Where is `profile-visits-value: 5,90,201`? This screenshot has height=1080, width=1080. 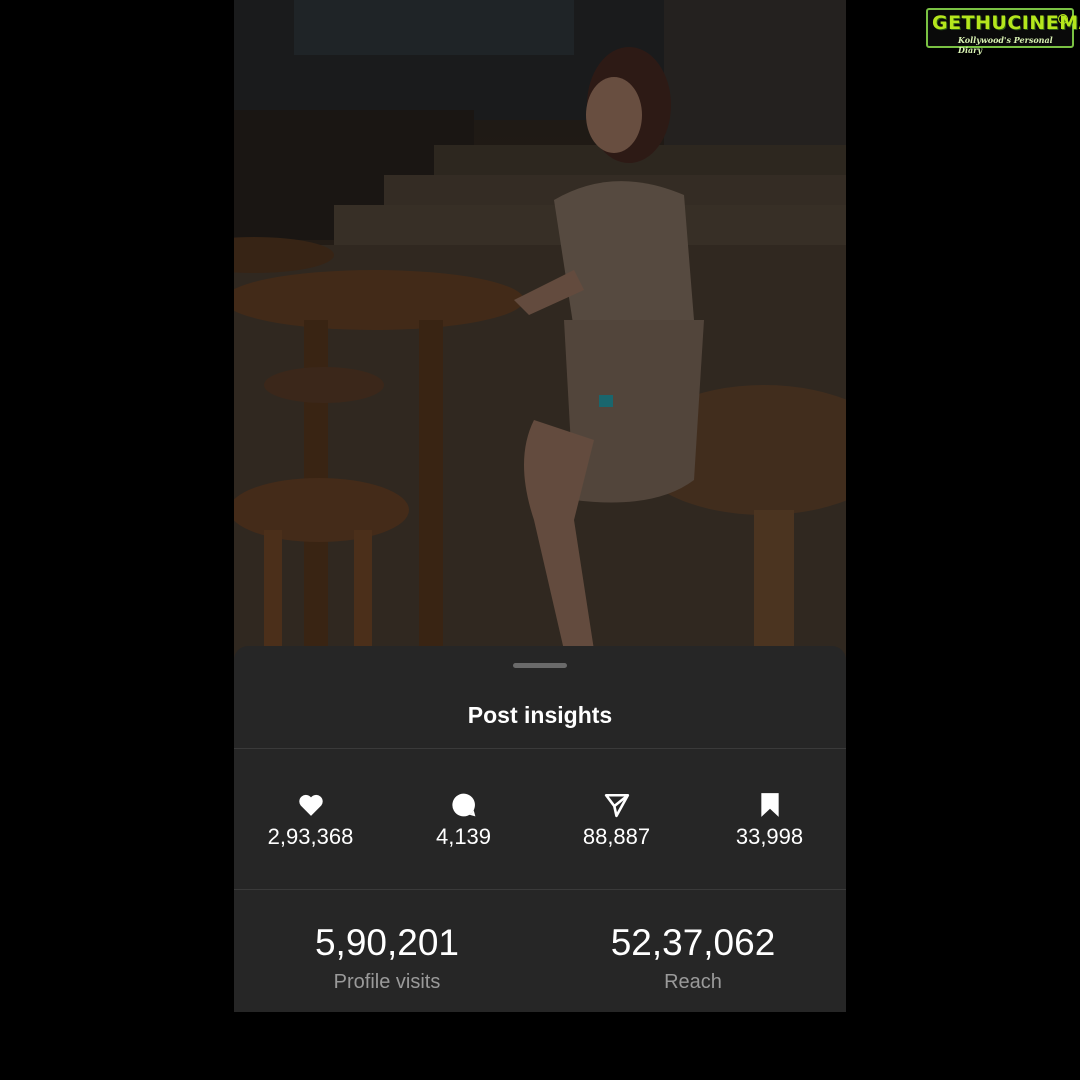 profile-visits-value: 5,90,201 is located at coordinates (387, 942).